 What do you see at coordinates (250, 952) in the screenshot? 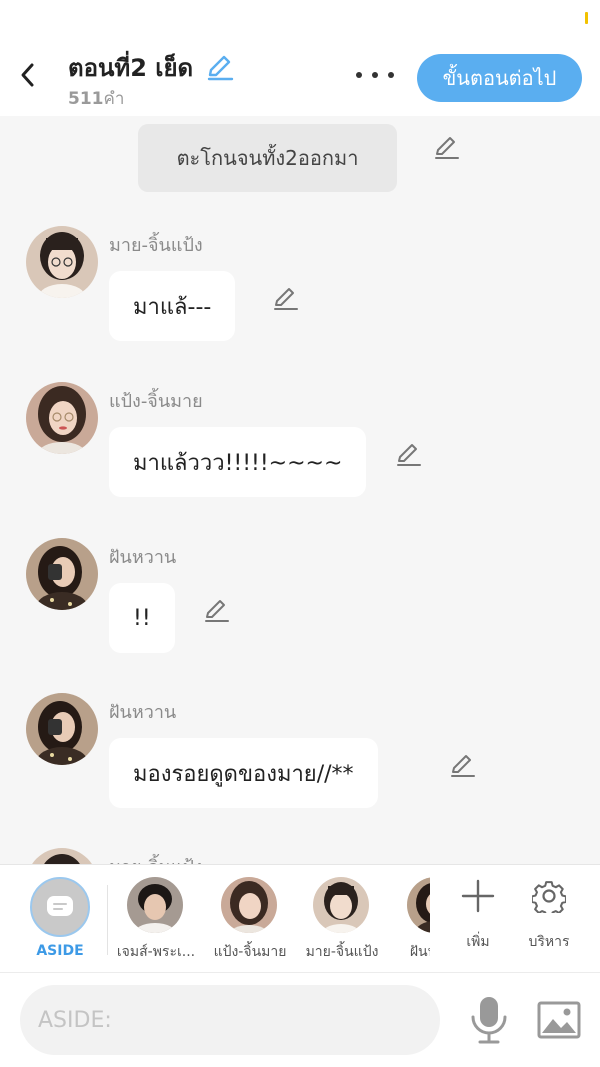
I see `character-name: แป้ง-จิ้นมาย` at bounding box center [250, 952].